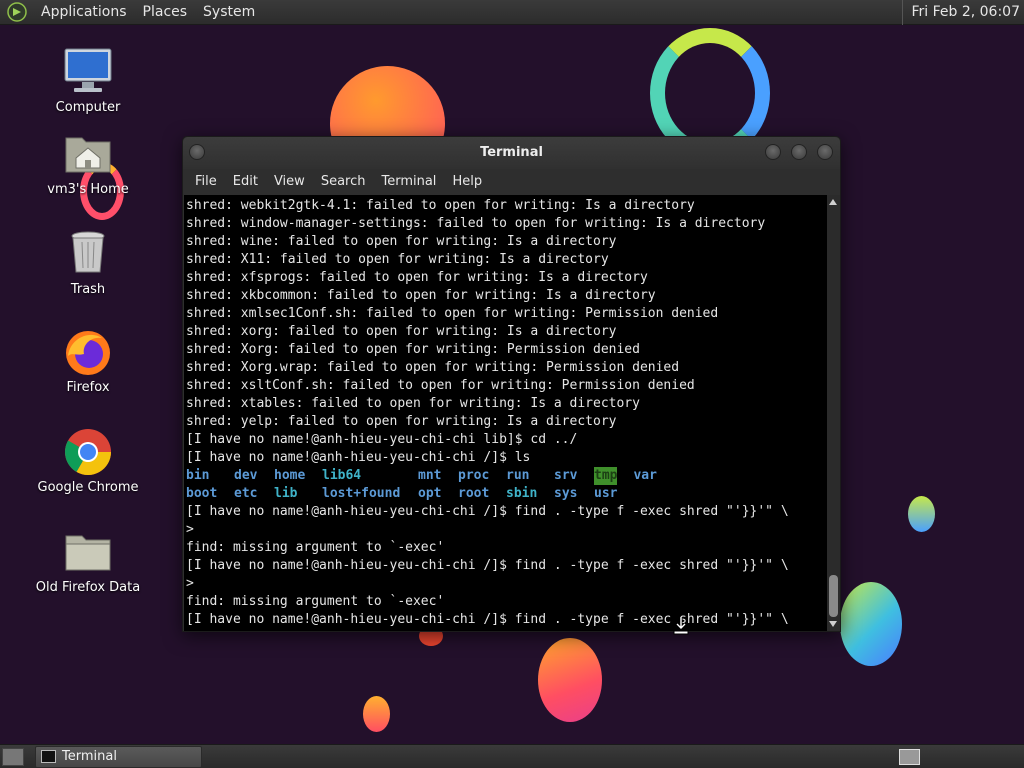 This screenshot has height=768, width=1024. I want to click on trash-icon, so click(88, 254).